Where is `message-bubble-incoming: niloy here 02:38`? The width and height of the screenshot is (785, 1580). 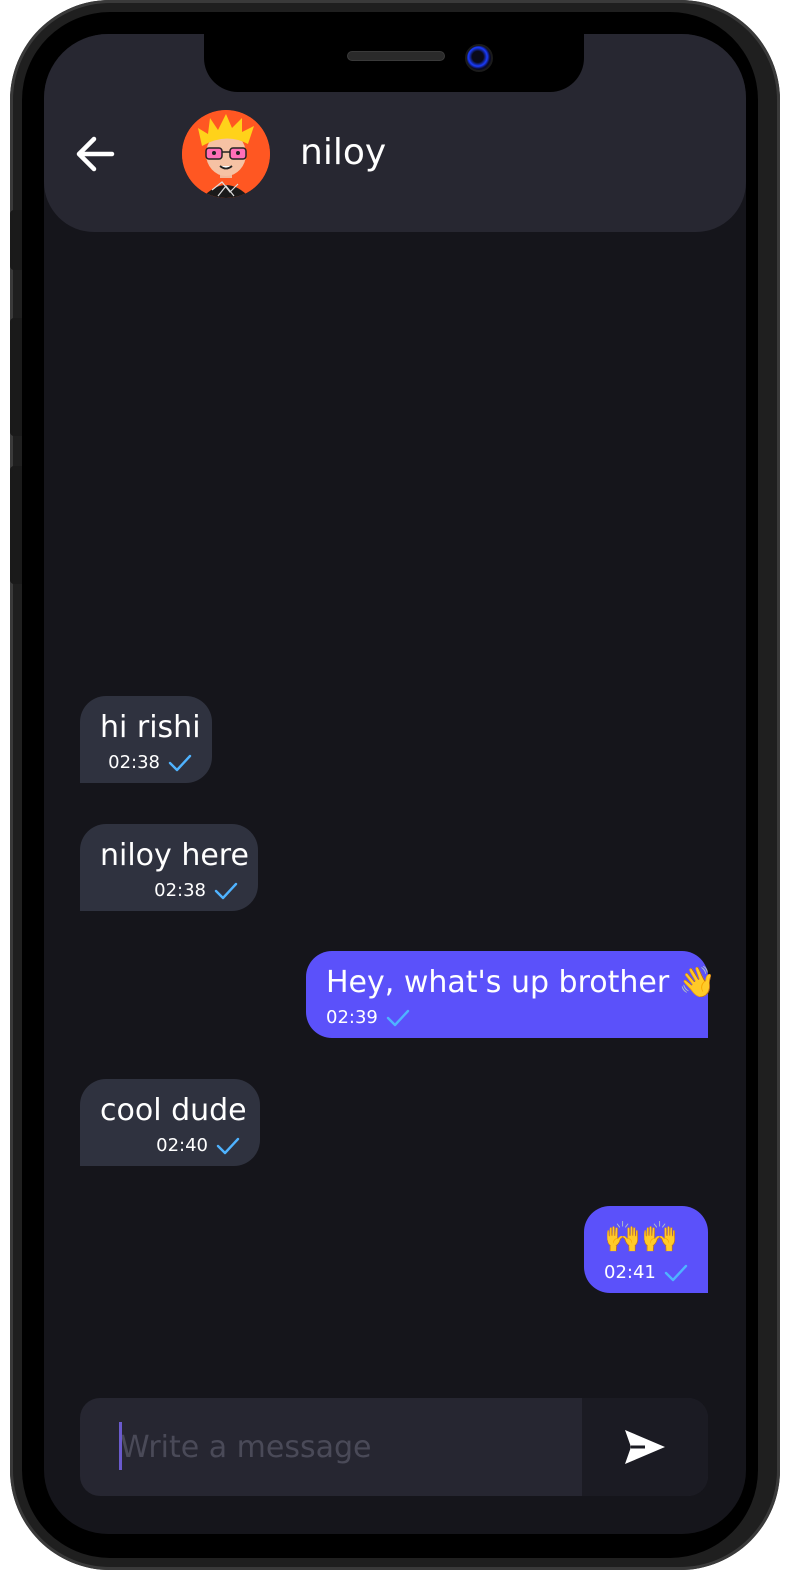 message-bubble-incoming: niloy here 02:38 is located at coordinates (169, 867).